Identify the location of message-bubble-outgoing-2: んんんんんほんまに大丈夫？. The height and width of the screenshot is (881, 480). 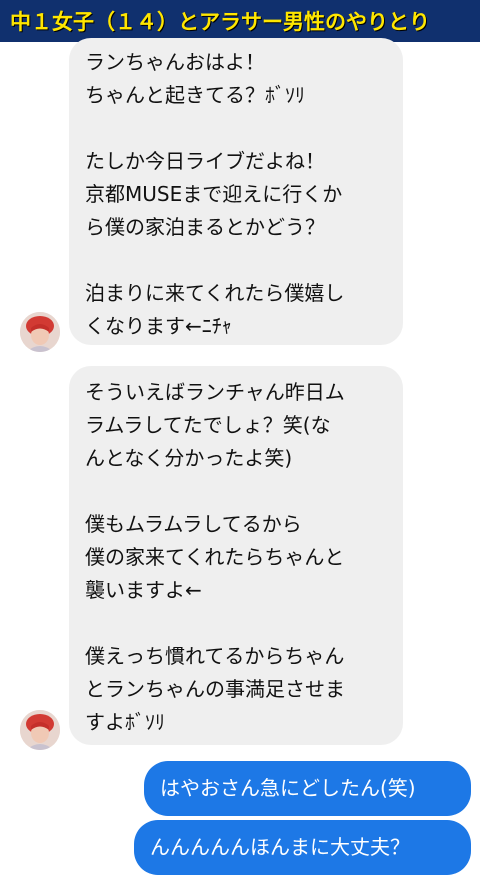
(302, 847).